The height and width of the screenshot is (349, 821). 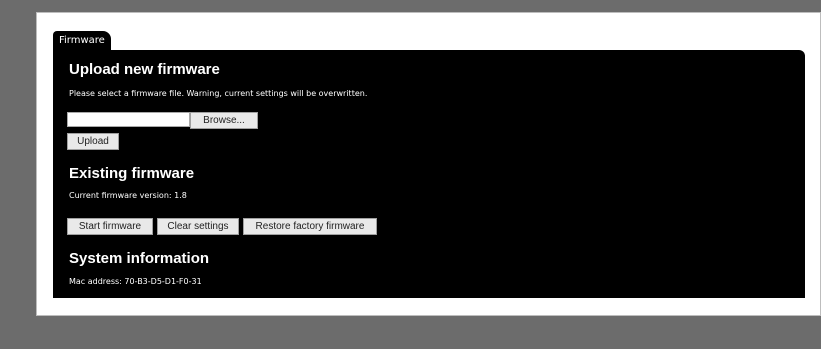 I want to click on mac-address-text: Mac address: 70-B3-D5-D1-F0-31, so click(x=135, y=281).